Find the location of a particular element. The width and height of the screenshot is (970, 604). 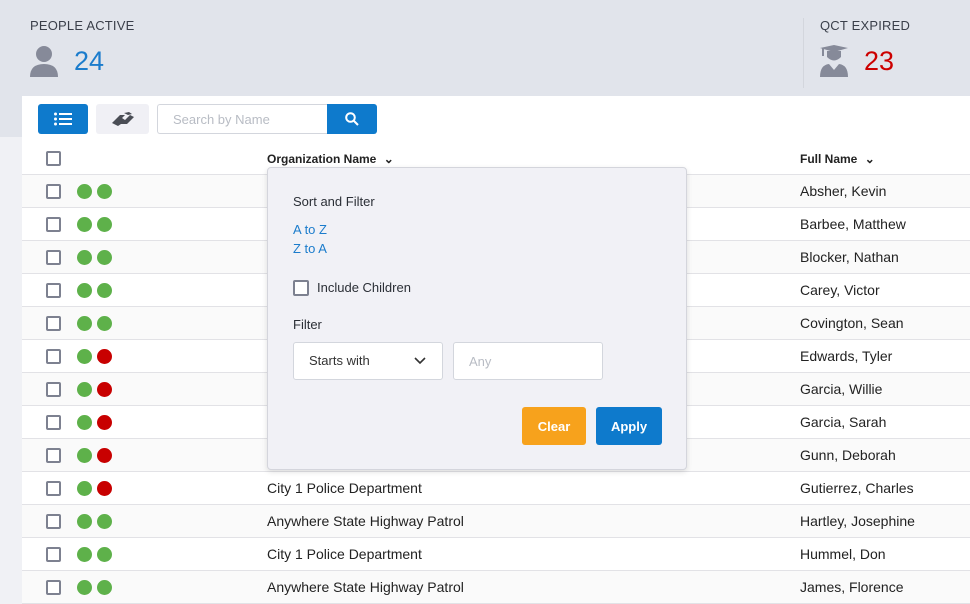

apply-button: Apply is located at coordinates (629, 426).